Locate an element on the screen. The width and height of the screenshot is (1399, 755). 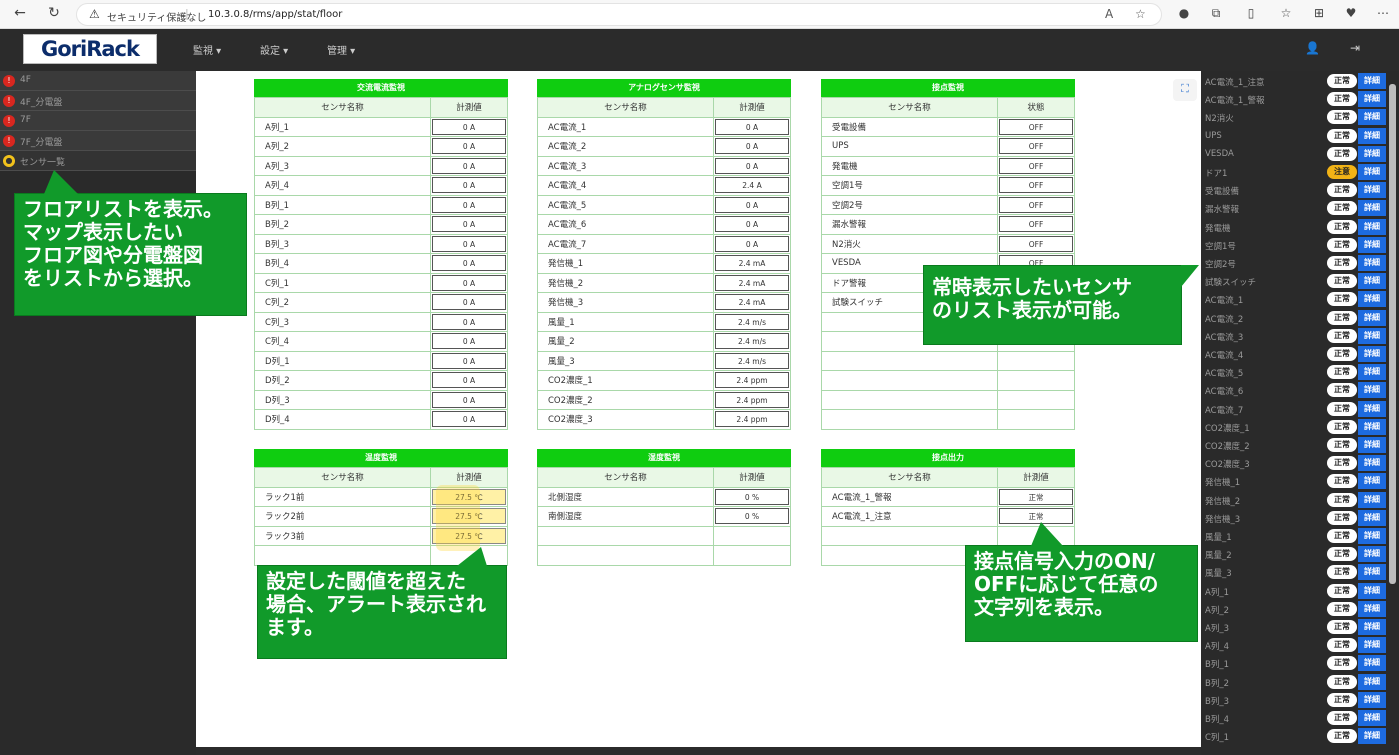
back-icon: ← is located at coordinates (20, 13).